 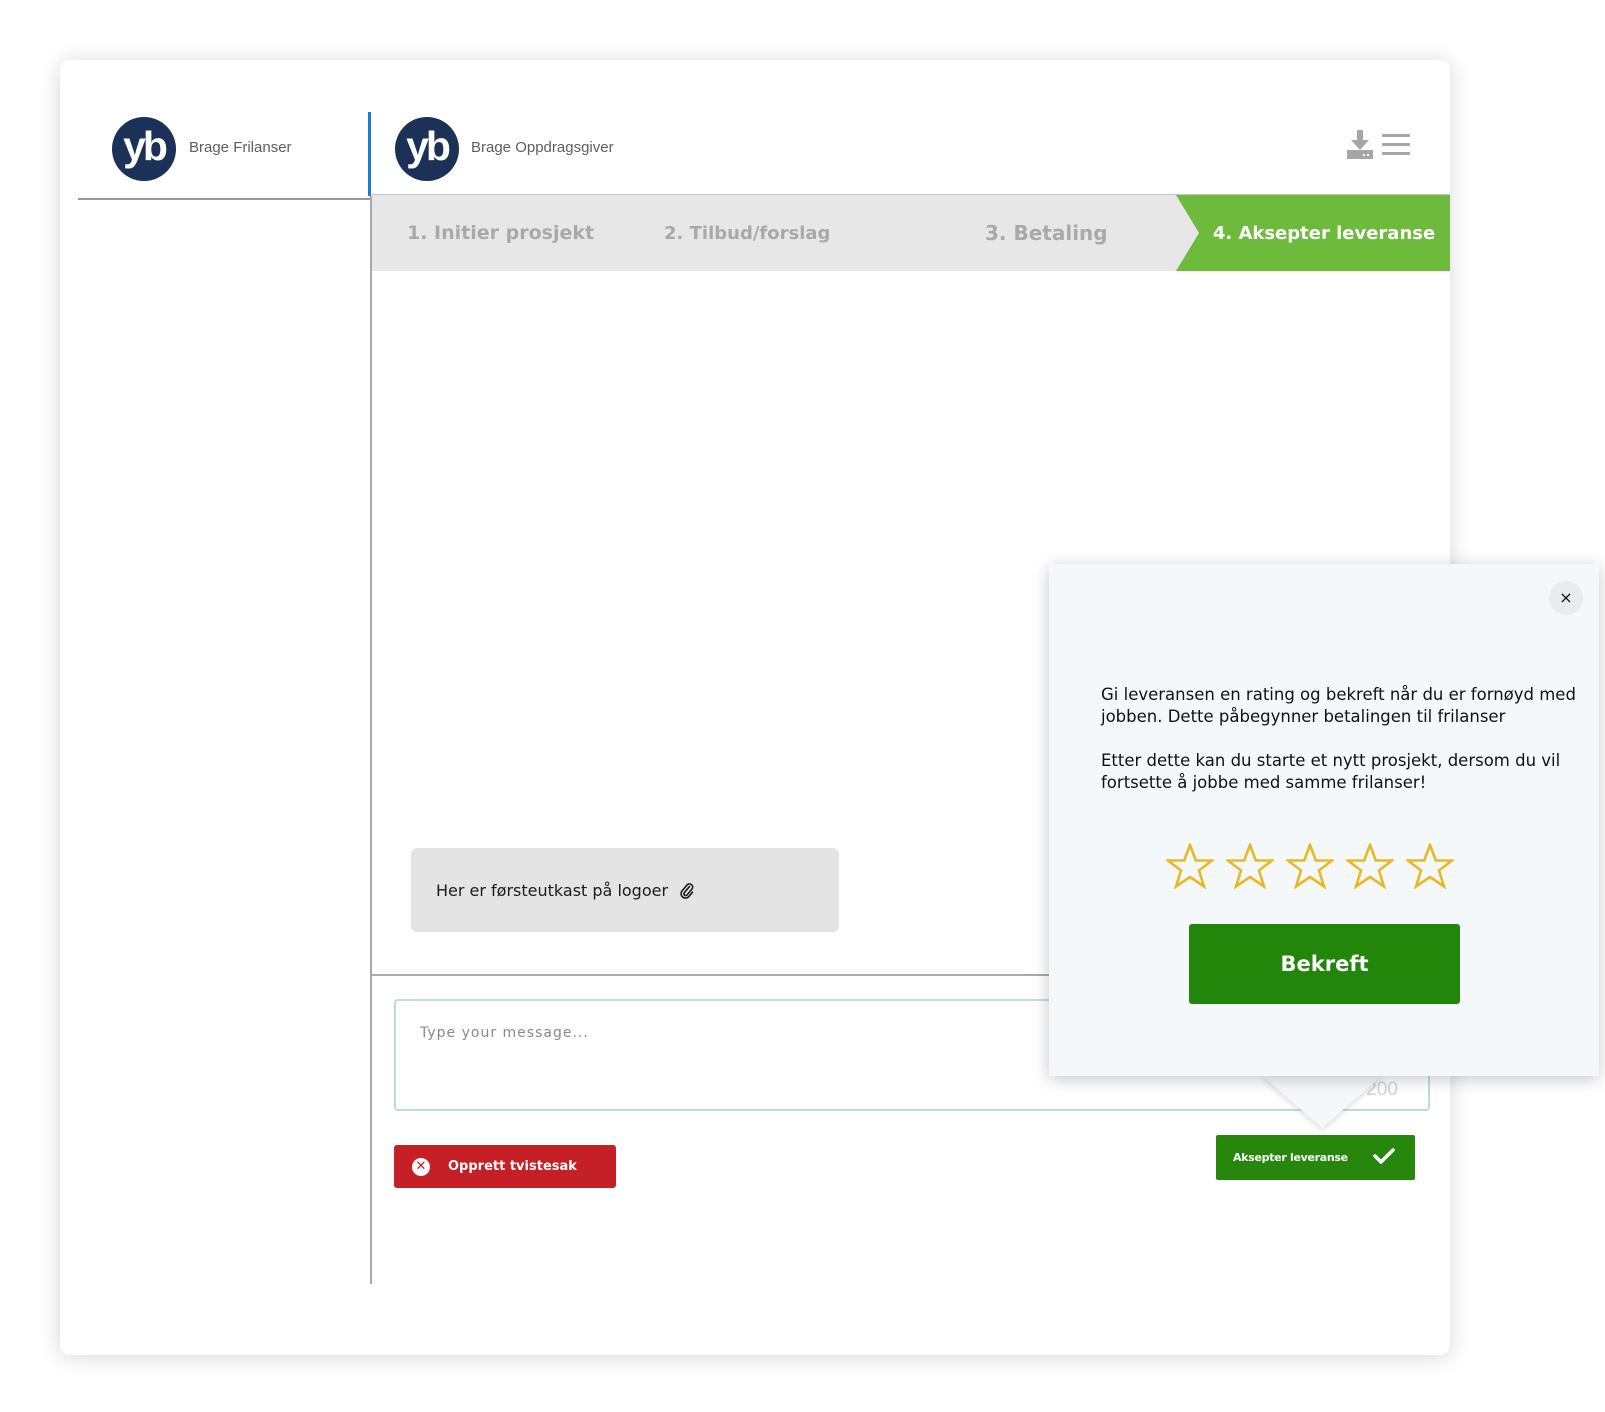 I want to click on popup-pointer, so click(x=1322, y=1101).